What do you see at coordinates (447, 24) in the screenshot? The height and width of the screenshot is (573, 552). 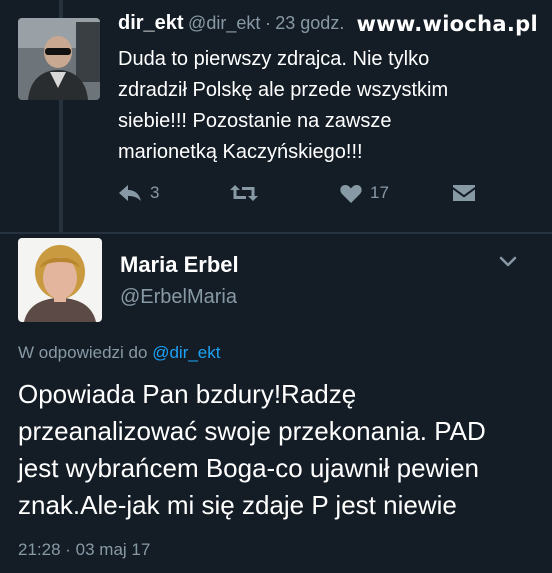 I see `watermark: www.wiocha.pl` at bounding box center [447, 24].